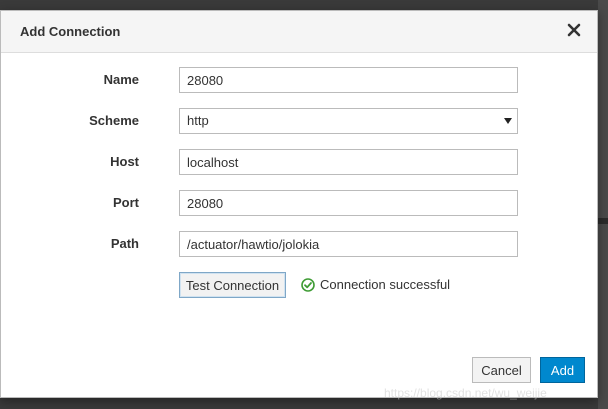 This screenshot has width=608, height=409. I want to click on form-row-port: Port, so click(300, 203).